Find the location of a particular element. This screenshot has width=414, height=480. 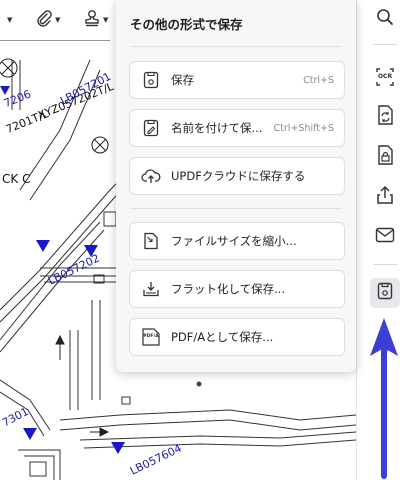

share-icon is located at coordinates (385, 197).